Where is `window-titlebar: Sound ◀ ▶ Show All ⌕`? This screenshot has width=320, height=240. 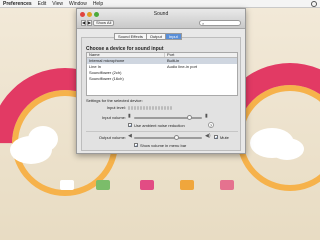
window-titlebar: Sound ◀ ▶ Show All ⌕ is located at coordinates (161, 19).